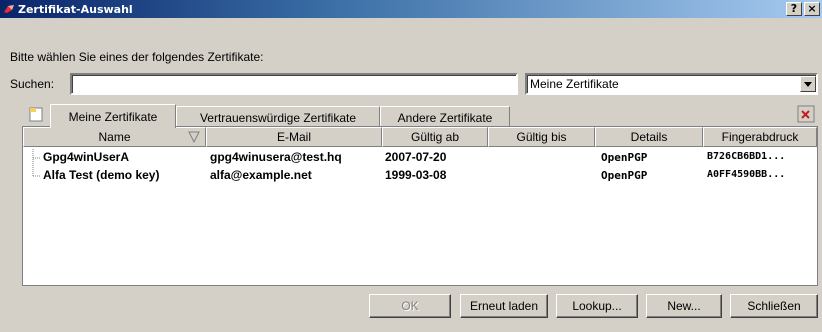 Image resolution: width=822 pixels, height=332 pixels. What do you see at coordinates (9, 9) in the screenshot?
I see `app-icon` at bounding box center [9, 9].